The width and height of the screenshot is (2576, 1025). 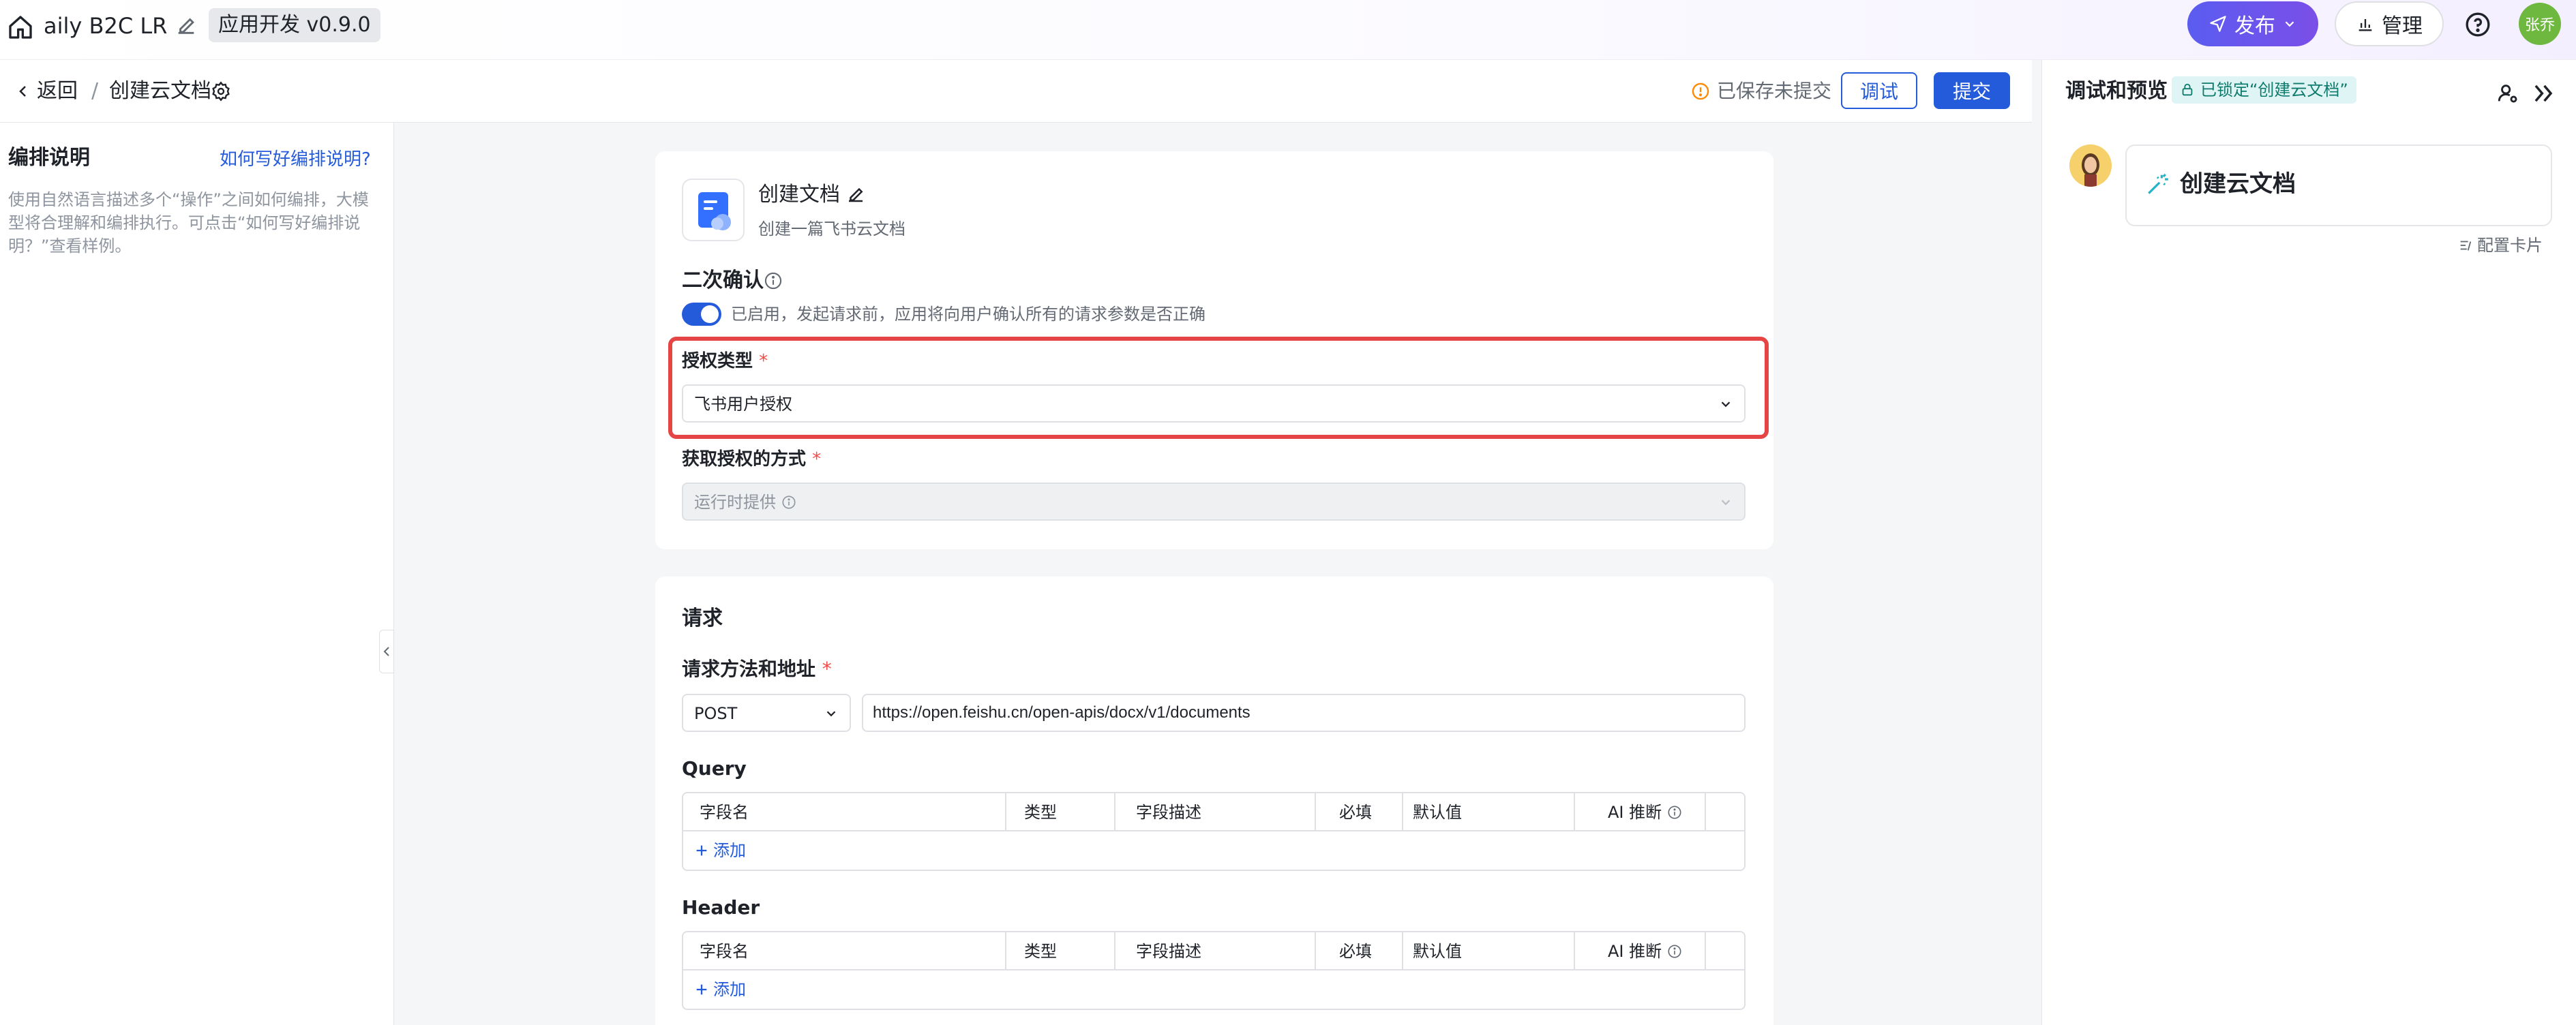 I want to click on message-text: 创建云文档, so click(x=2238, y=184).